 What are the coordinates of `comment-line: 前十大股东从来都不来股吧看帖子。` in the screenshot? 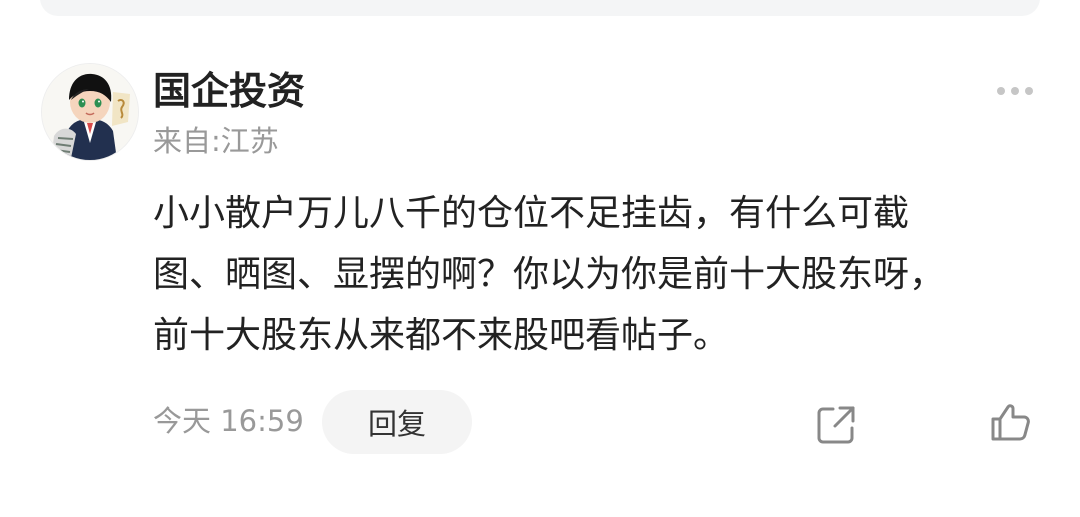 It's located at (441, 335).